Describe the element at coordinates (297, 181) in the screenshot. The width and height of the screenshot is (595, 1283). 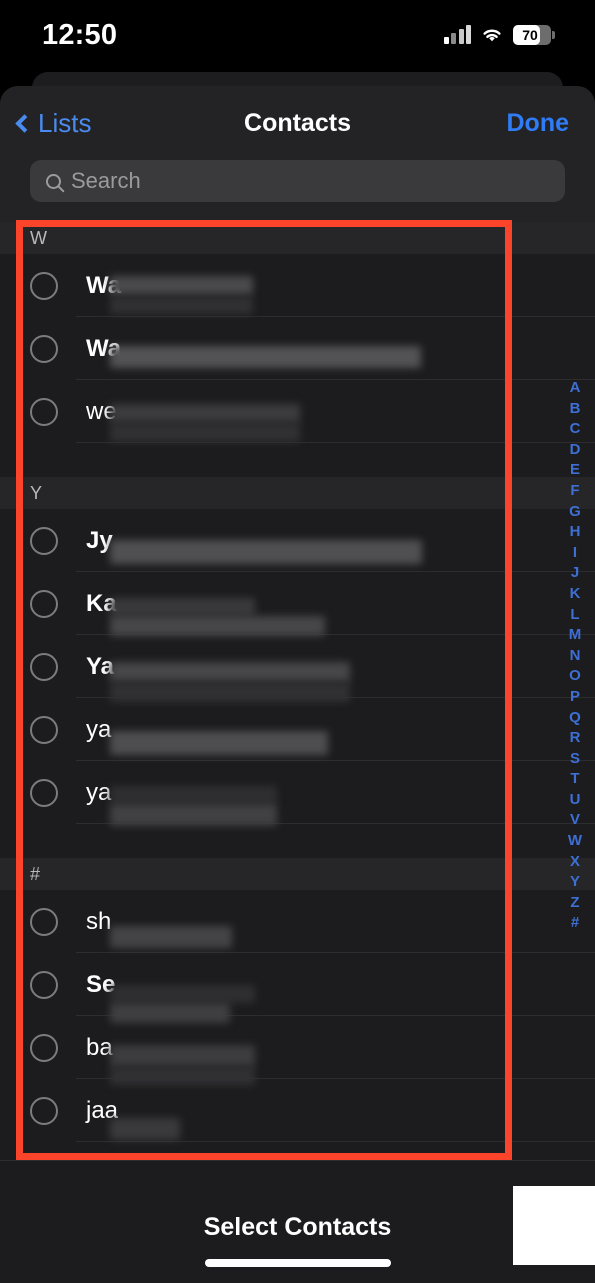
I see `search-input: Search` at that location.